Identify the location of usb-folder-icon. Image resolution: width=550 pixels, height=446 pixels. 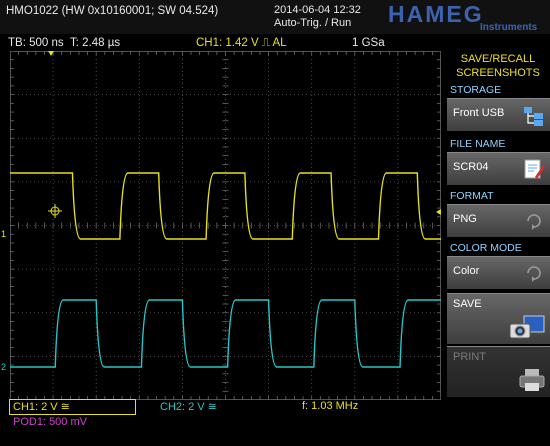
(533, 116).